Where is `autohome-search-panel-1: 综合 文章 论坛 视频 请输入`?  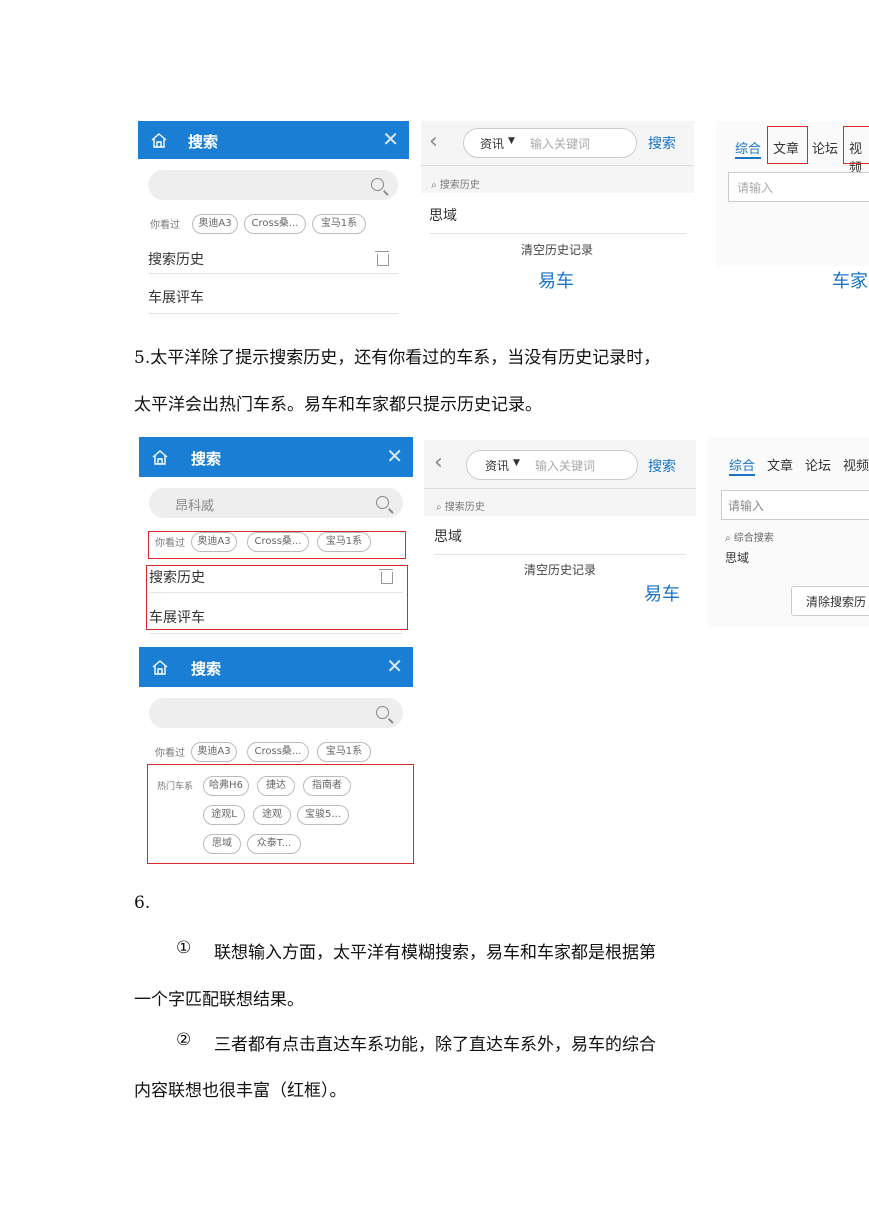
autohome-search-panel-1: 综合 文章 论坛 视频 请输入 is located at coordinates (792, 193).